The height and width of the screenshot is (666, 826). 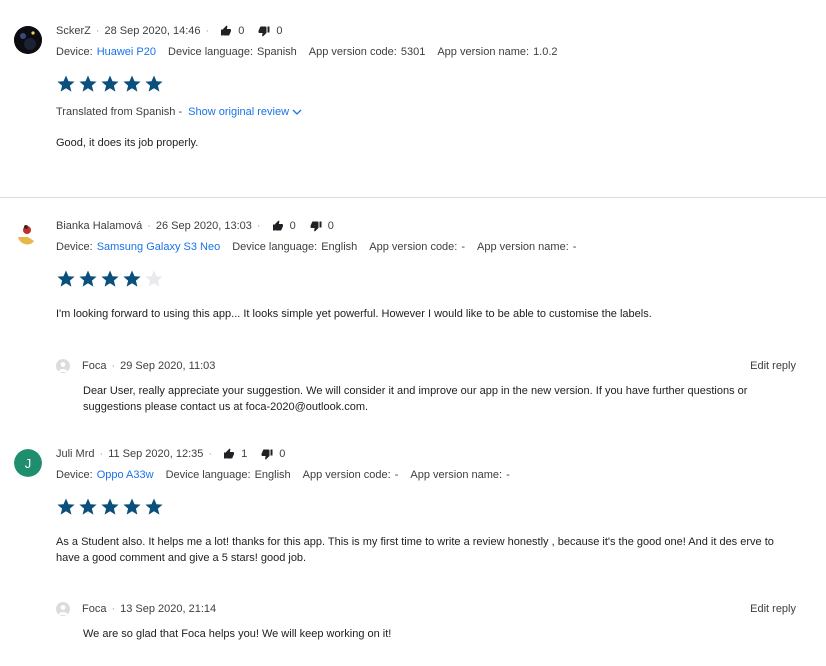 What do you see at coordinates (245, 112) in the screenshot?
I see `show-original-link: Show original review` at bounding box center [245, 112].